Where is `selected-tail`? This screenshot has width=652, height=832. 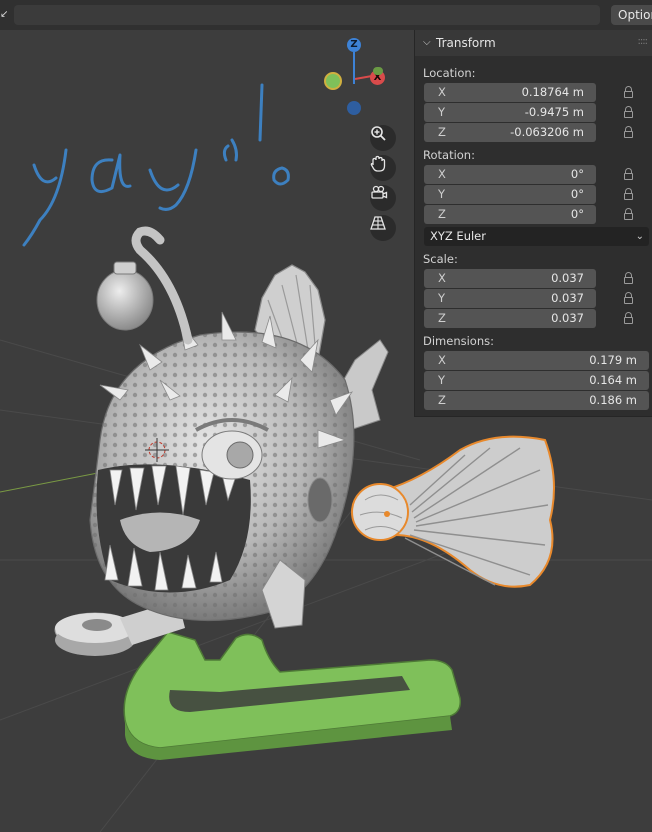
selected-tail is located at coordinates (453, 511).